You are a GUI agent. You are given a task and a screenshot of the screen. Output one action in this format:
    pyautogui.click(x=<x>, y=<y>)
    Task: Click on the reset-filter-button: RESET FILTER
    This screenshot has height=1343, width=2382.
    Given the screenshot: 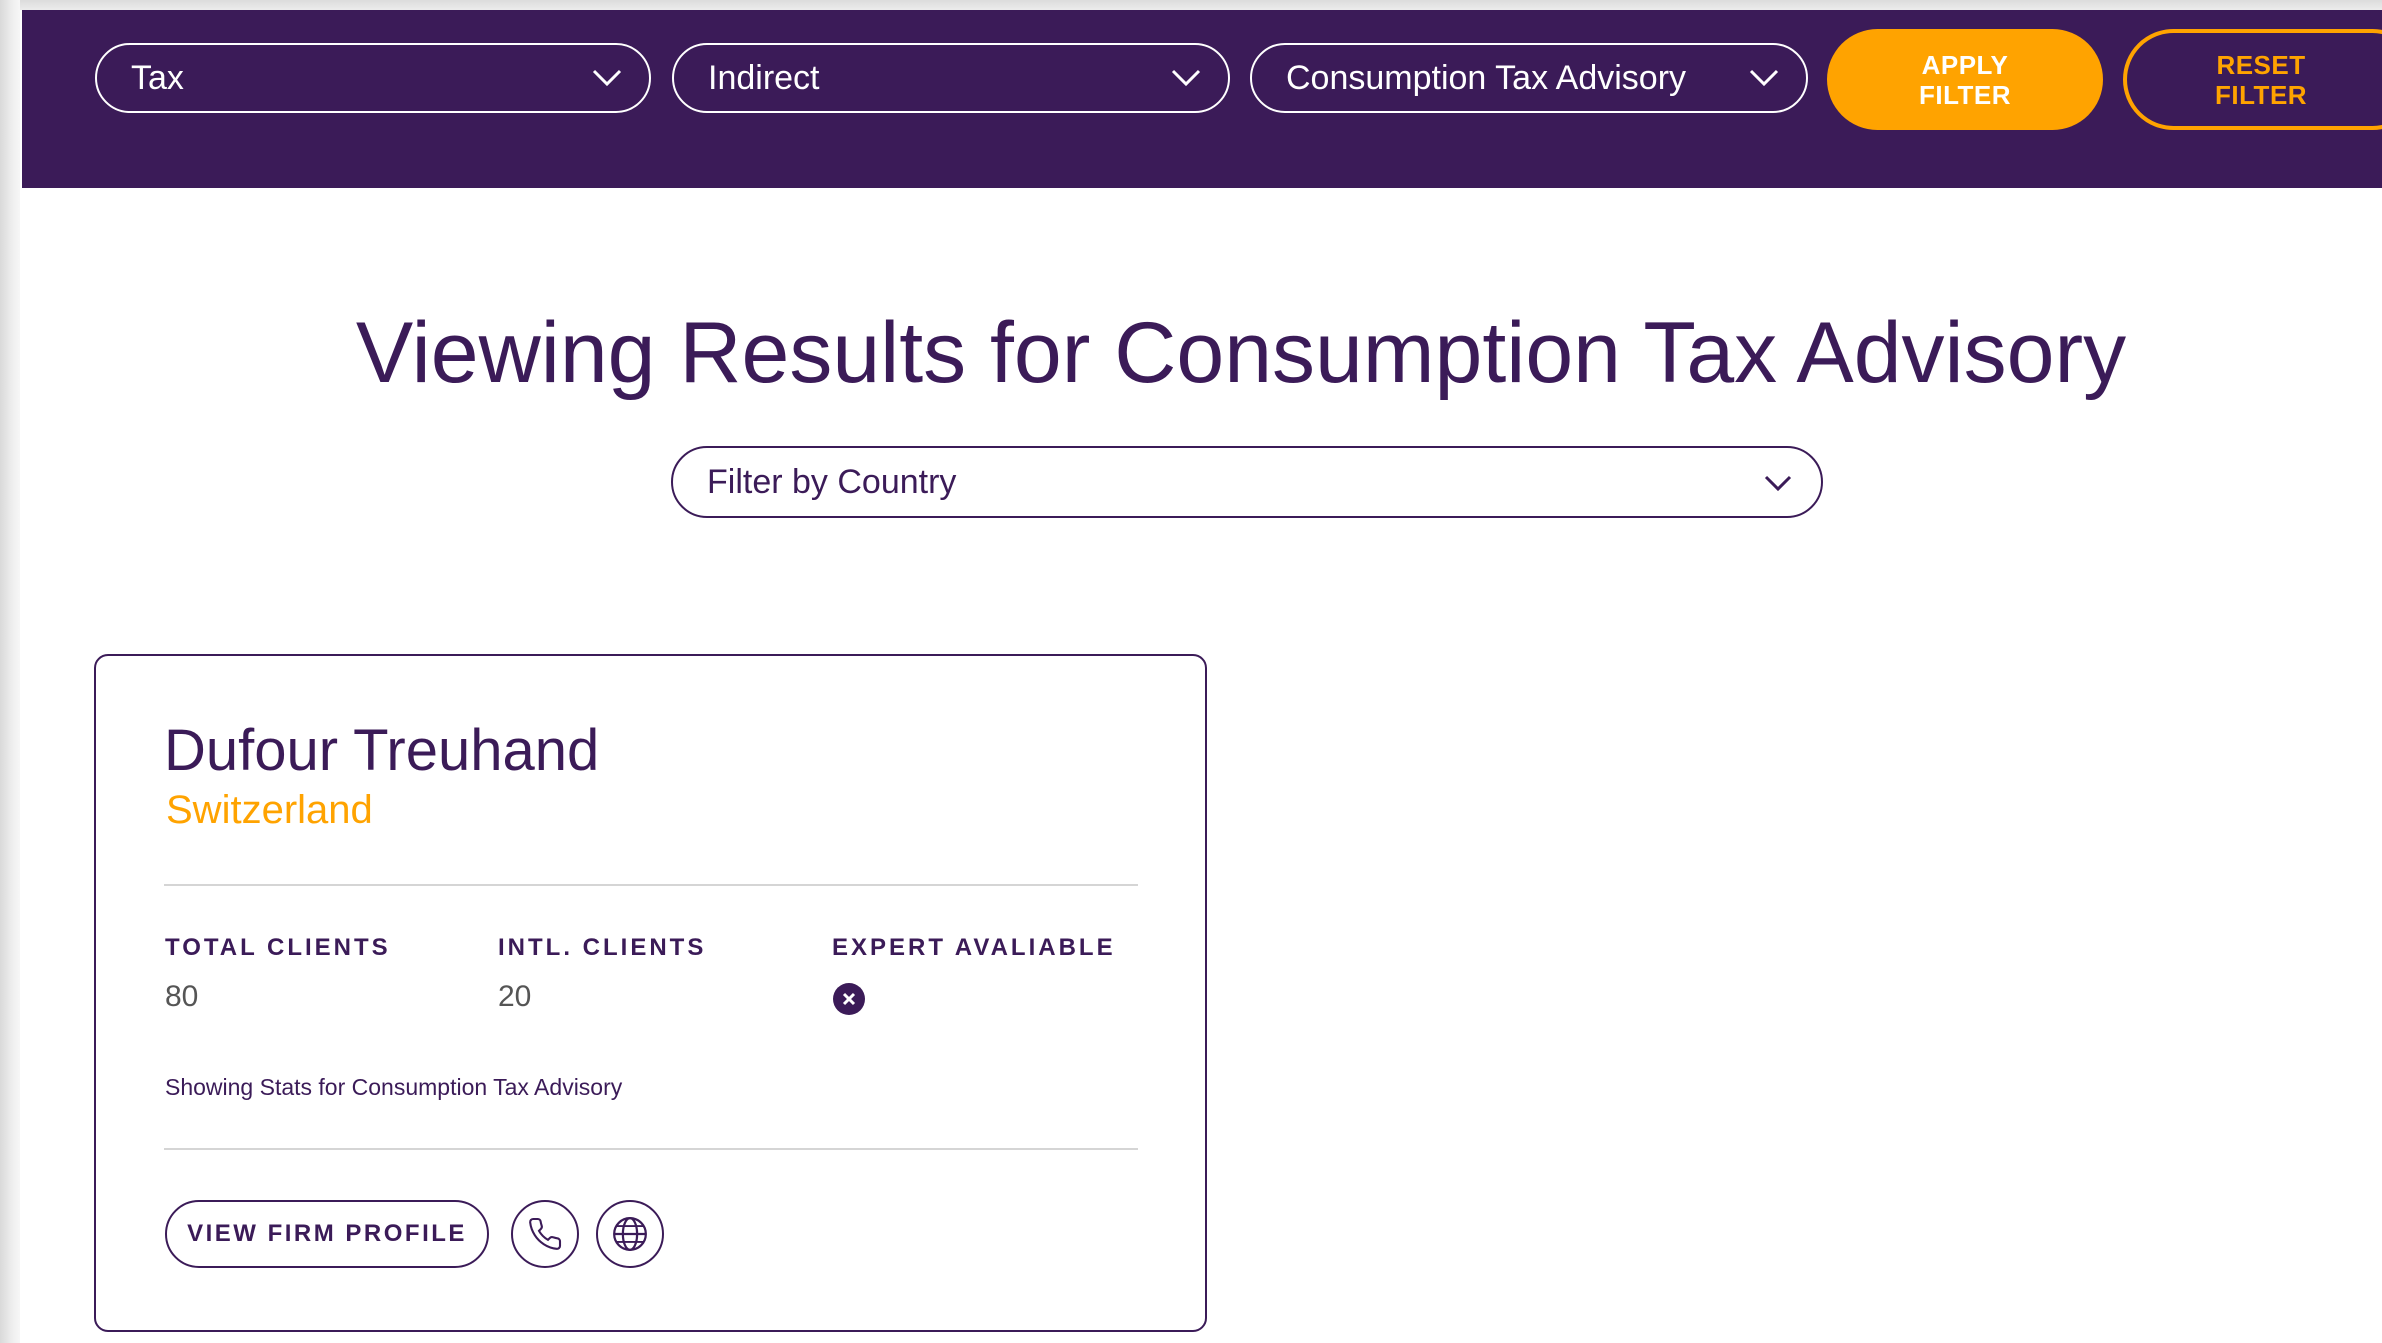 What is the action you would take?
    pyautogui.click(x=2252, y=79)
    